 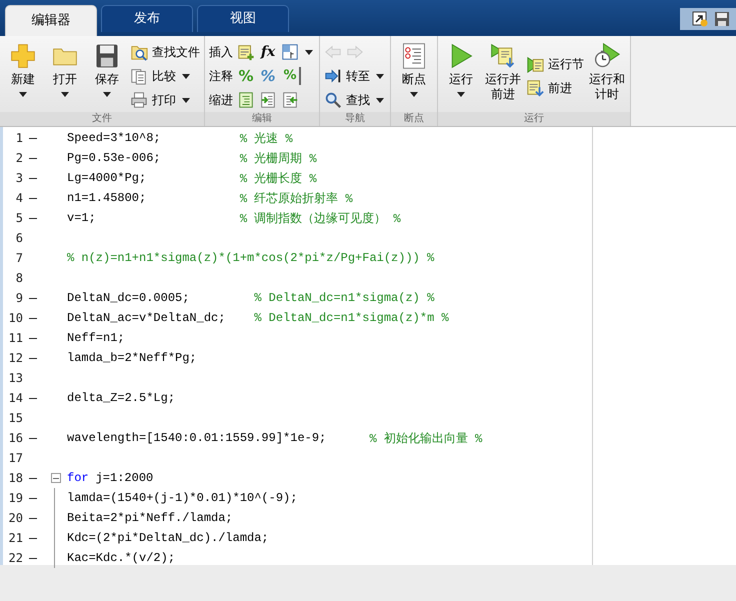 I want to click on insert-section-icon, so click(x=246, y=52).